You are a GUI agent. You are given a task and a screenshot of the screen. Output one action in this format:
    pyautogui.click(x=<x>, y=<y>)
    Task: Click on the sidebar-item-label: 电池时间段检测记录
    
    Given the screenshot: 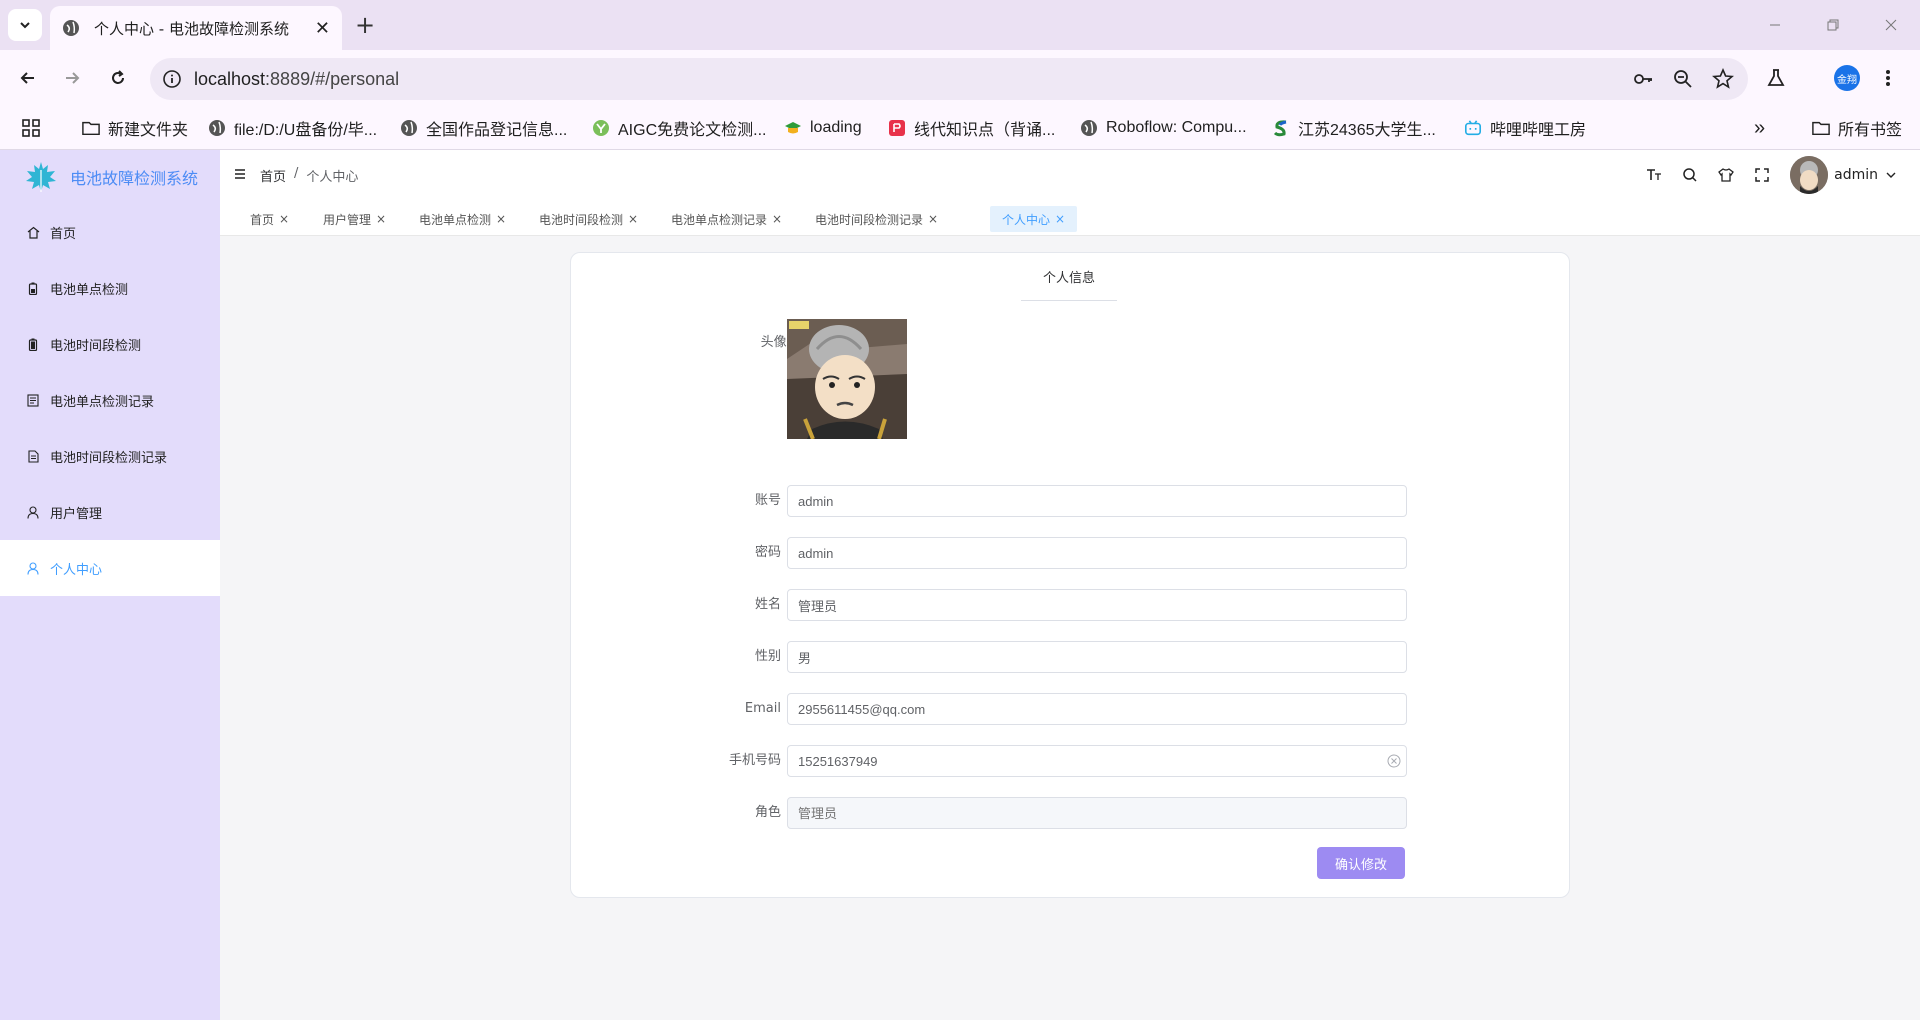 What is the action you would take?
    pyautogui.click(x=109, y=458)
    